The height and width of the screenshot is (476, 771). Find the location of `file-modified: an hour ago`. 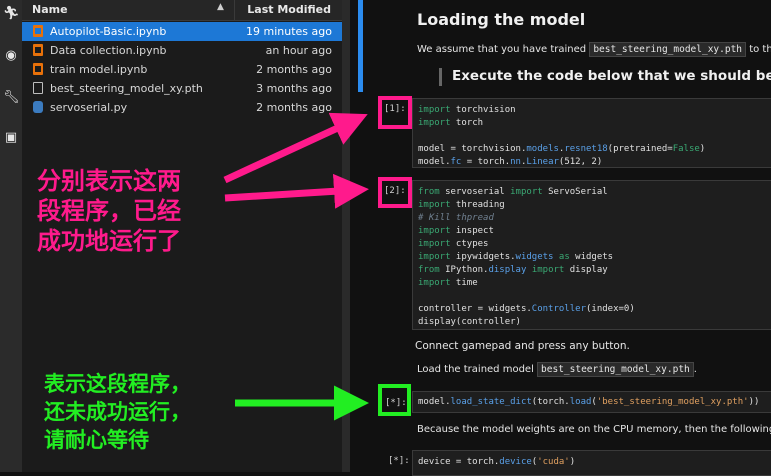

file-modified: an hour ago is located at coordinates (298, 50).